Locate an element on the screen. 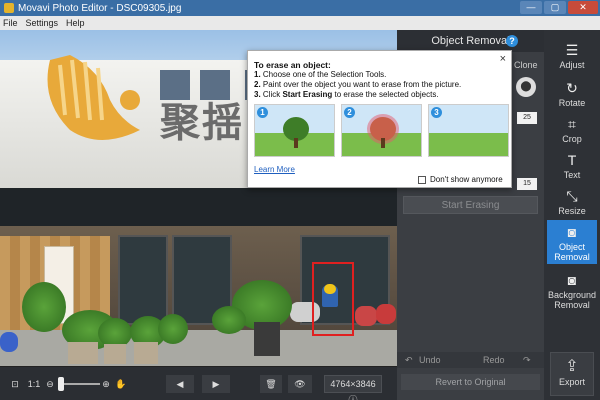 The height and width of the screenshot is (400, 600). redo-button: Redo is located at coordinates (503, 360).